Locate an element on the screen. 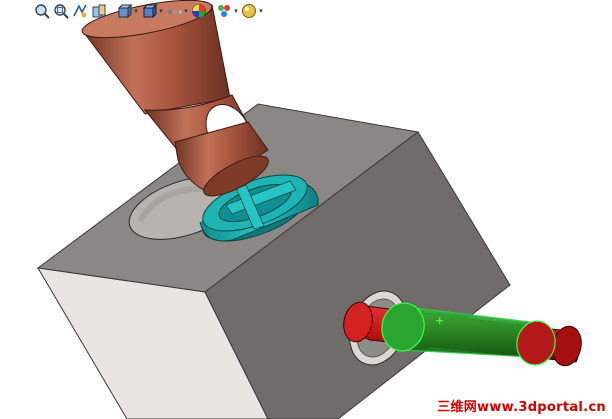 The height and width of the screenshot is (419, 612). apply-scene-button is located at coordinates (223, 11).